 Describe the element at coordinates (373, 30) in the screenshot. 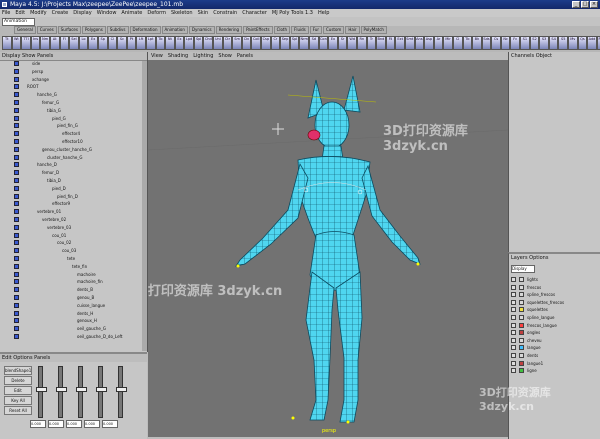

I see `shelf-tab: PolyMatch` at that location.